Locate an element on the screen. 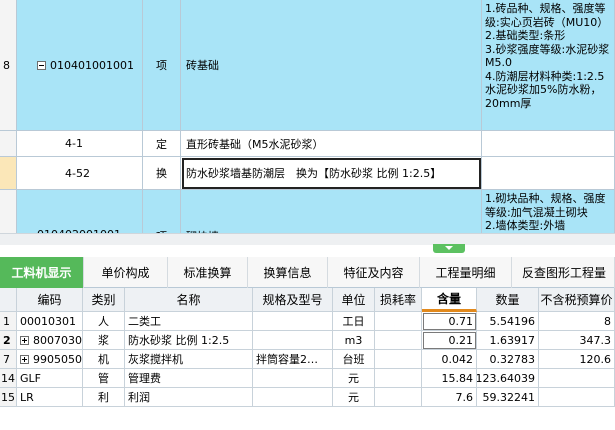  tab-labor-material-machine: 工料机显示 is located at coordinates (42, 272).